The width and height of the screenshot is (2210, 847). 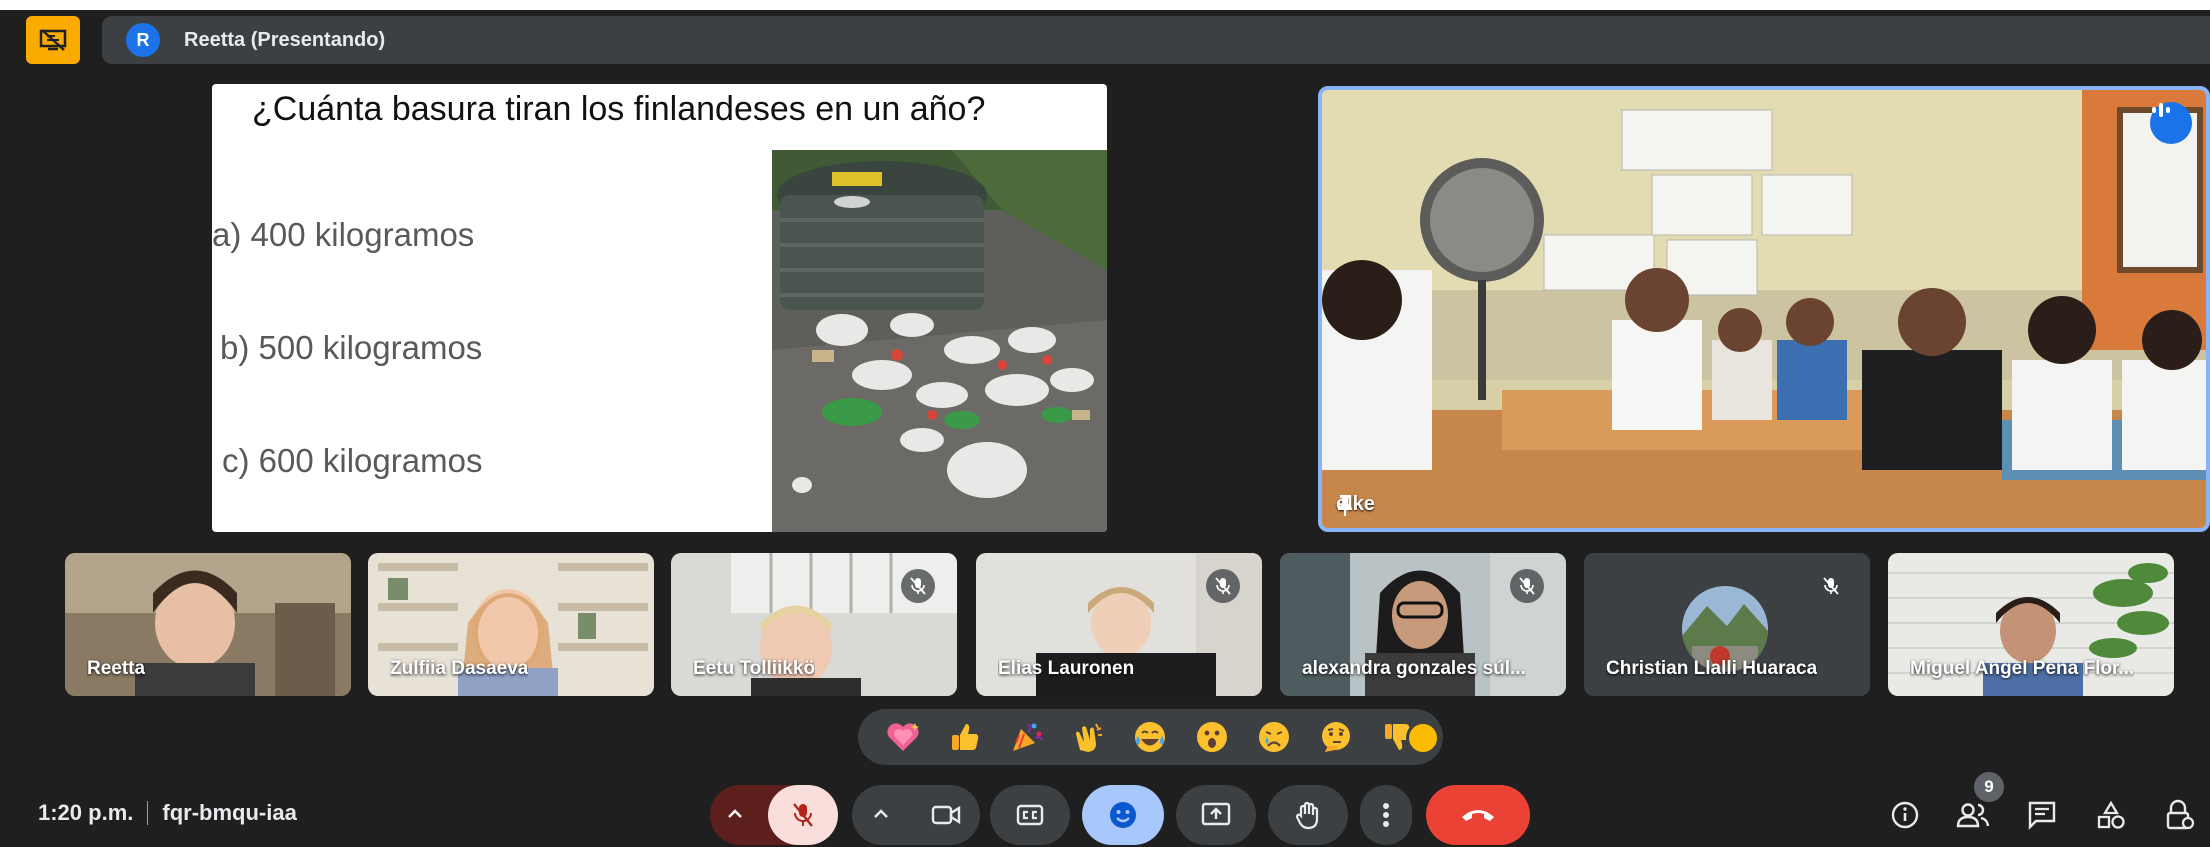 I want to click on activities-button, so click(x=2111, y=815).